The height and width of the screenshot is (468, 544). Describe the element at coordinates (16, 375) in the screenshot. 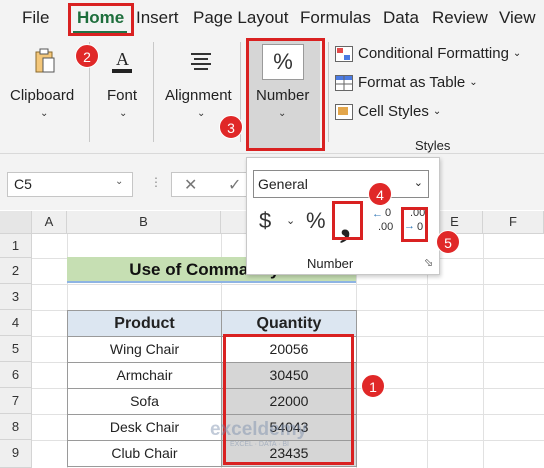

I see `row-header: 6` at that location.